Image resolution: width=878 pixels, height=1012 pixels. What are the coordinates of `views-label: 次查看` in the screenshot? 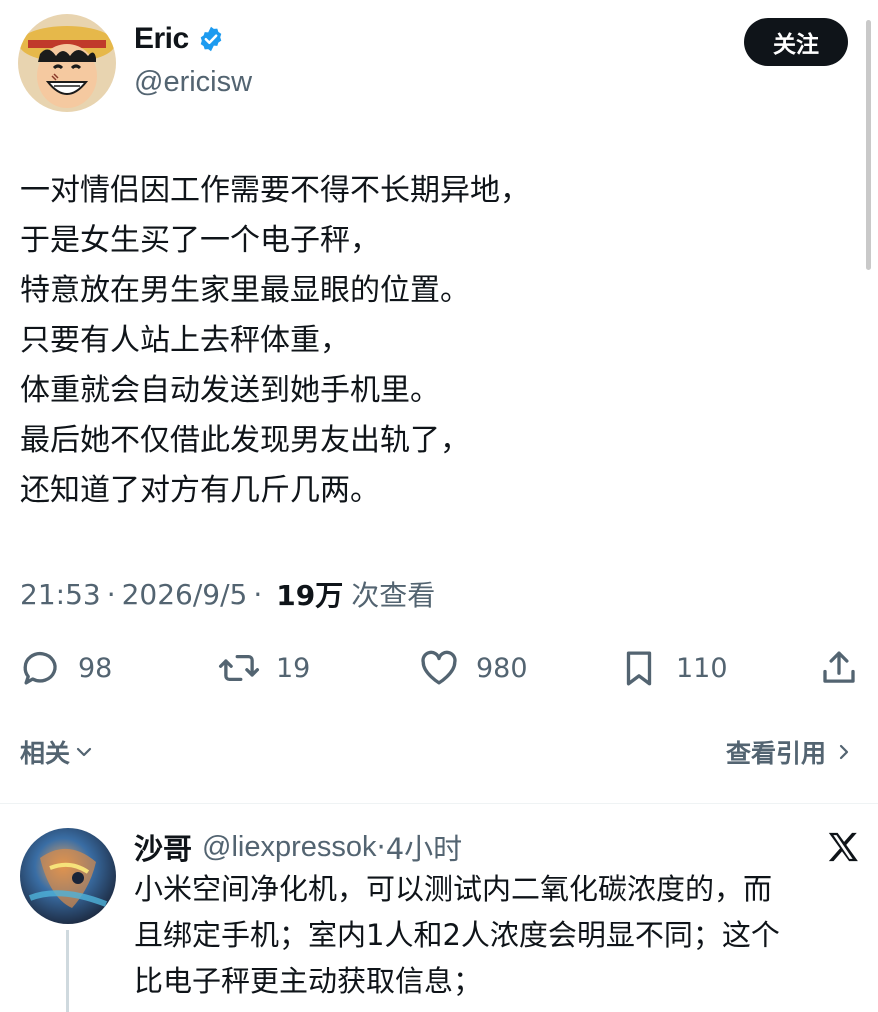 It's located at (393, 595).